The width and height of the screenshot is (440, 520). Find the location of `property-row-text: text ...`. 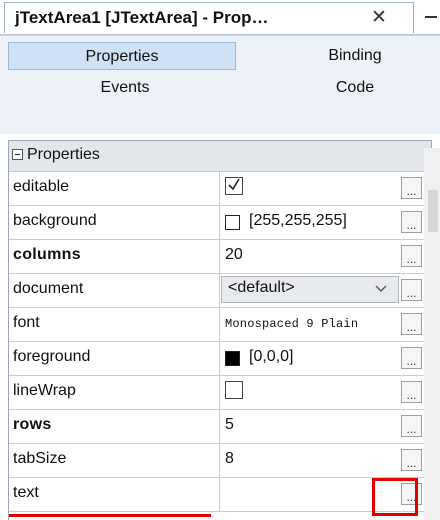

property-row-text: text ... is located at coordinates (220, 494).